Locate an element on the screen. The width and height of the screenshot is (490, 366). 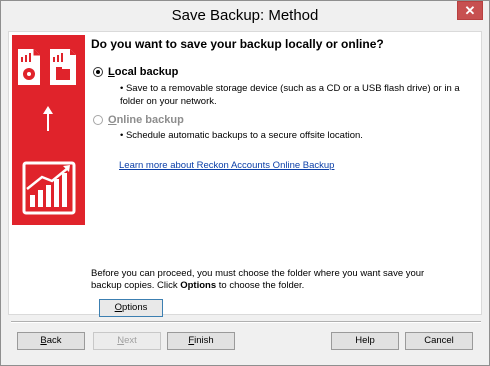
local-backup-radio is located at coordinates (98, 72).